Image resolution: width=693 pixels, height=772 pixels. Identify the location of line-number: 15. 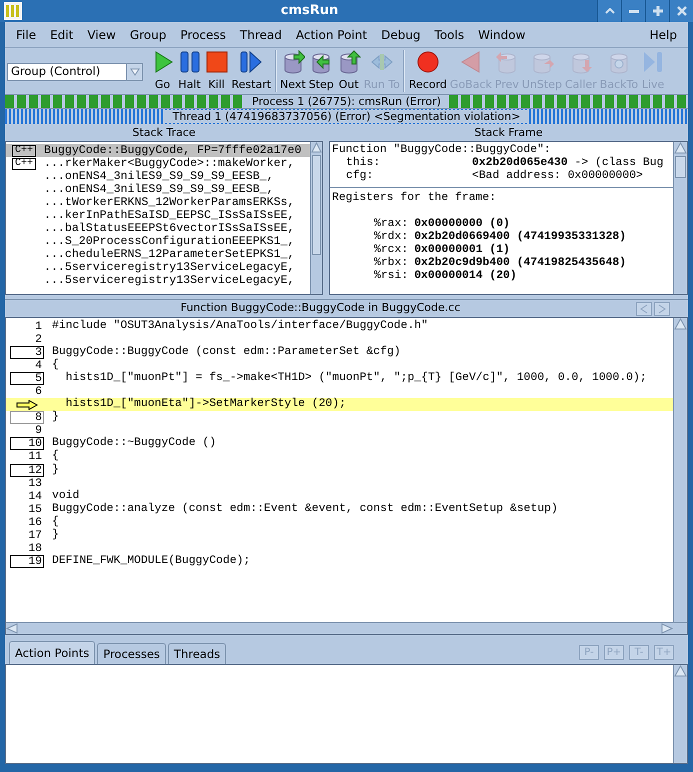
(27, 509).